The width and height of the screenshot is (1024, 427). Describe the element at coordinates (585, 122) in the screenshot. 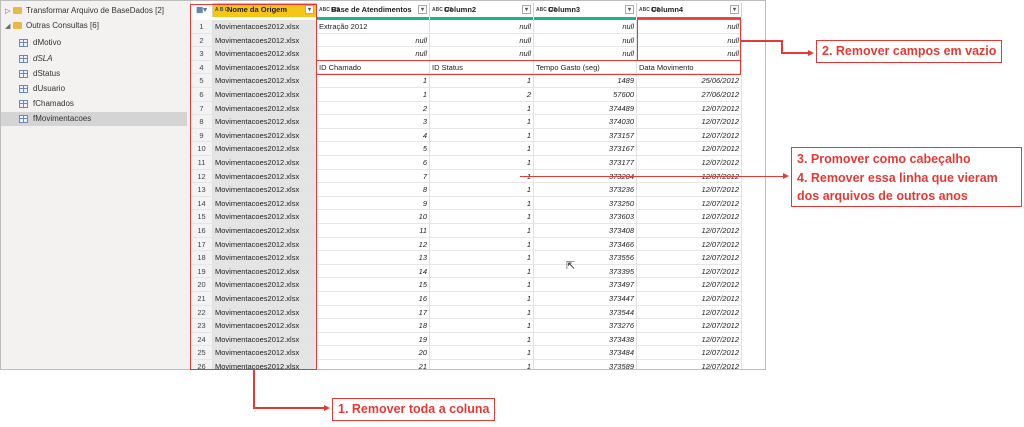

I see `table-cell: 374030` at that location.